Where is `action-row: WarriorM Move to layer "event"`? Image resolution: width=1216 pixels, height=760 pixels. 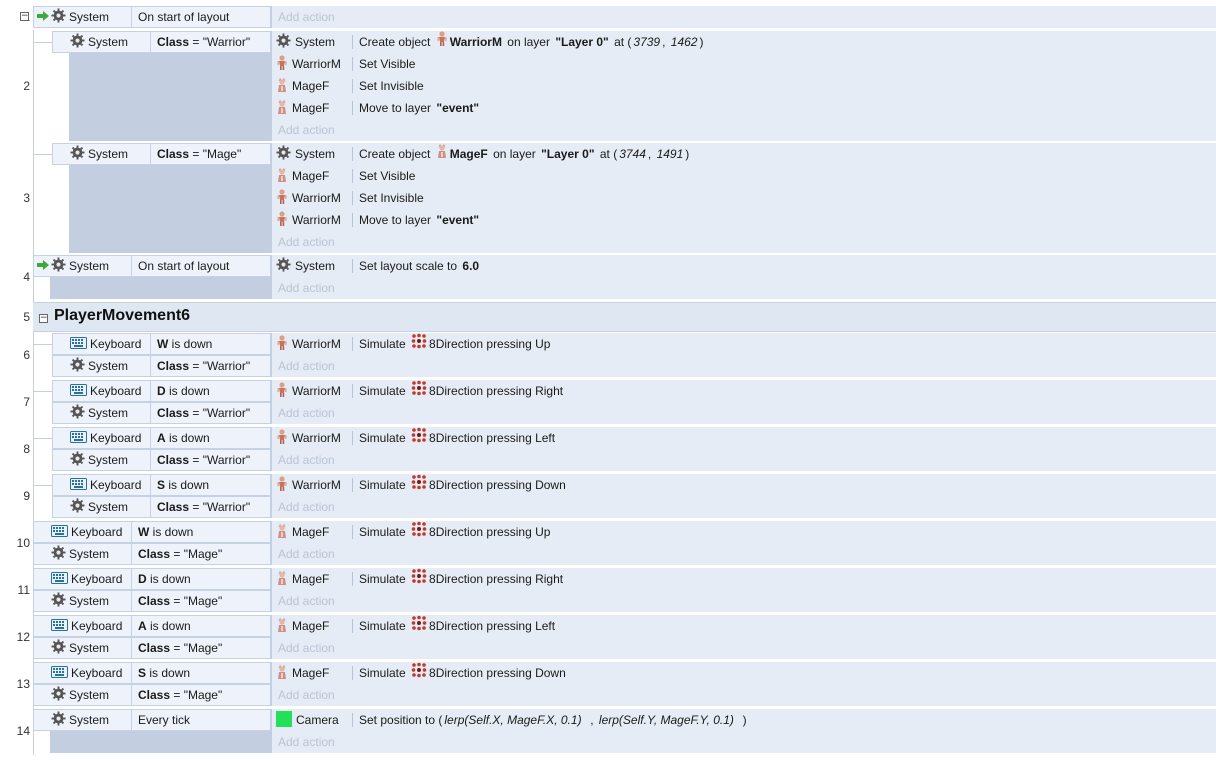 action-row: WarriorM Move to layer "event" is located at coordinates (744, 220).